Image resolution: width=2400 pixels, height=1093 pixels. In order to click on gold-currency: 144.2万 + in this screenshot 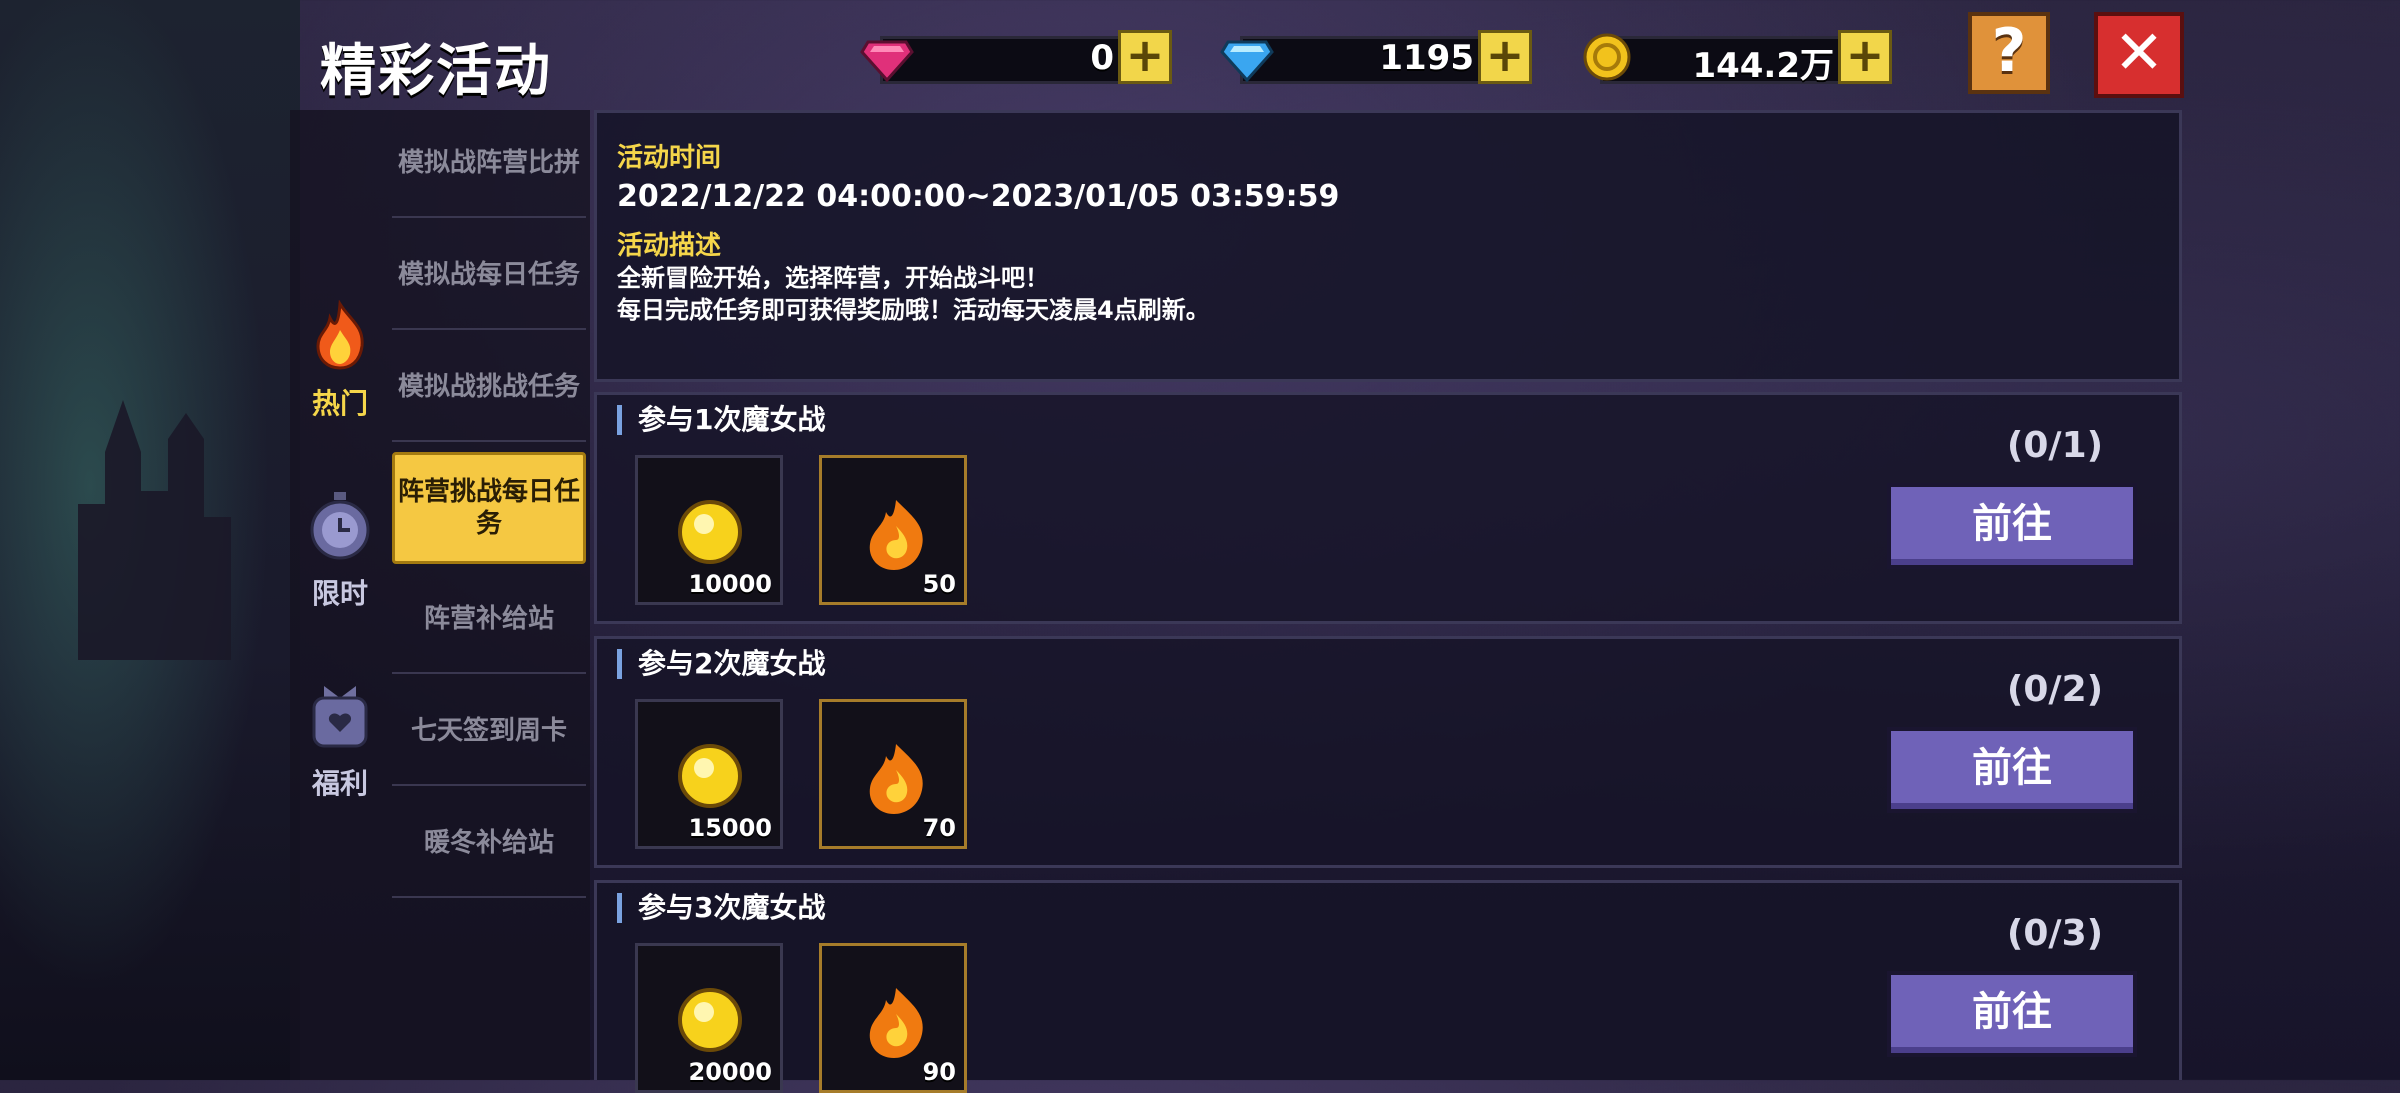, I will do `click(1736, 58)`.